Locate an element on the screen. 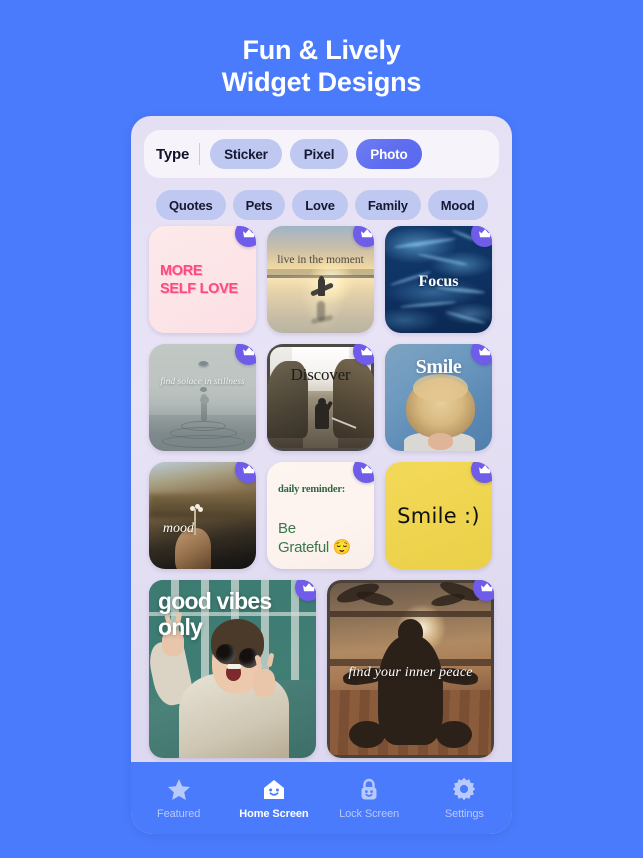 The image size is (643, 858). type-filter-bar: Type Sticker Pixel Photo is located at coordinates (321, 154).